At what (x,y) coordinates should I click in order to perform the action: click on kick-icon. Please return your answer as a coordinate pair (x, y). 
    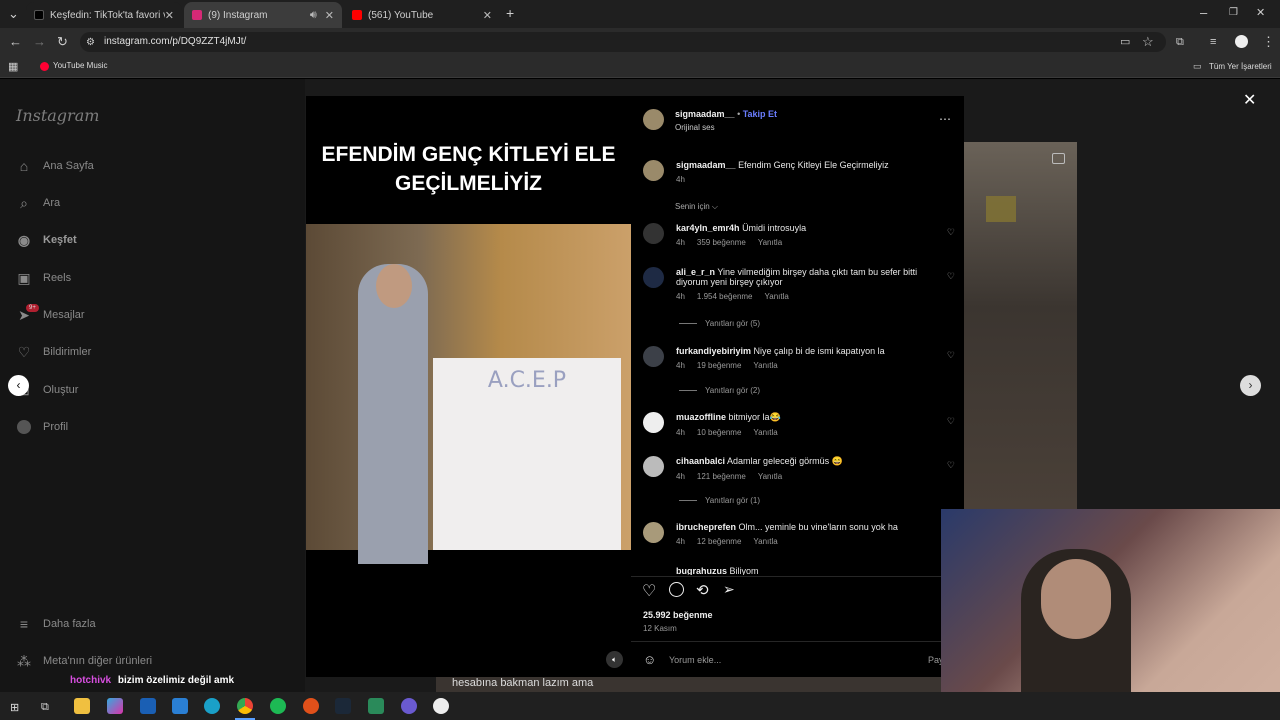
    Looking at the image, I should click on (376, 706).